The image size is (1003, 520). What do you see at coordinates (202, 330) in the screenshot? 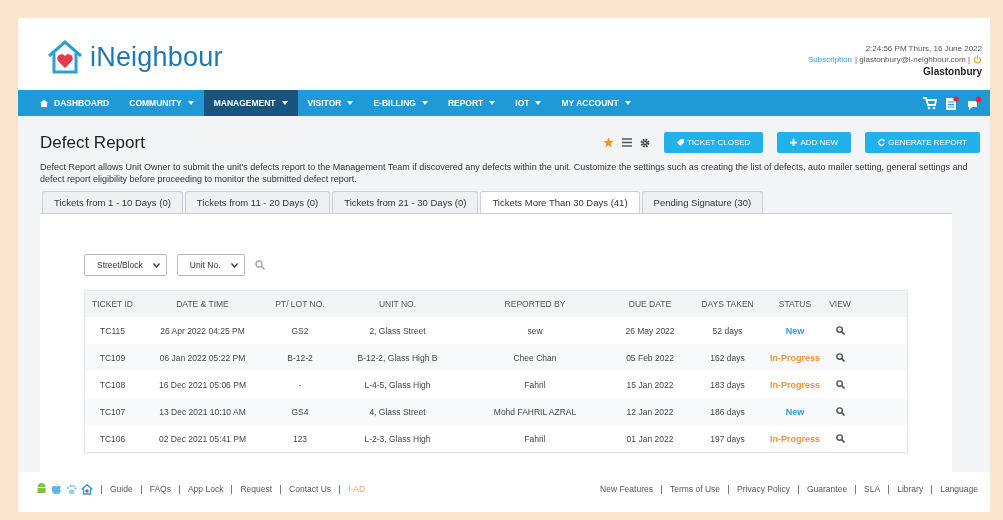
I see `table-cell-text: 26 Apr 2022 04:25 PM` at bounding box center [202, 330].